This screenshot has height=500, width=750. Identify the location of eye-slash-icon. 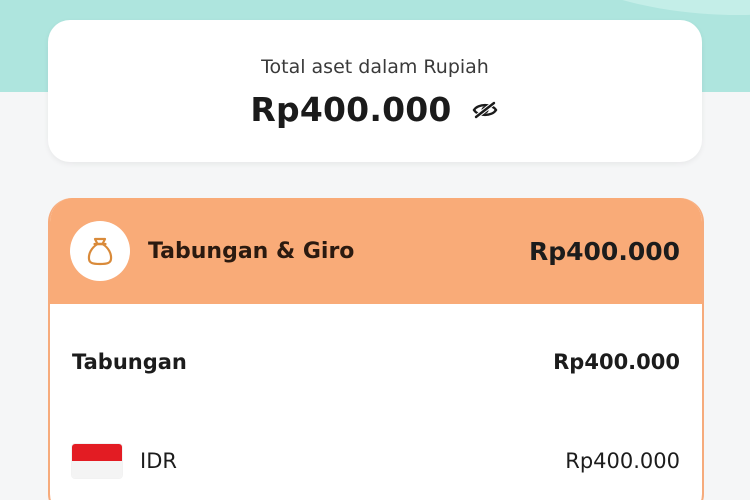
(485, 110).